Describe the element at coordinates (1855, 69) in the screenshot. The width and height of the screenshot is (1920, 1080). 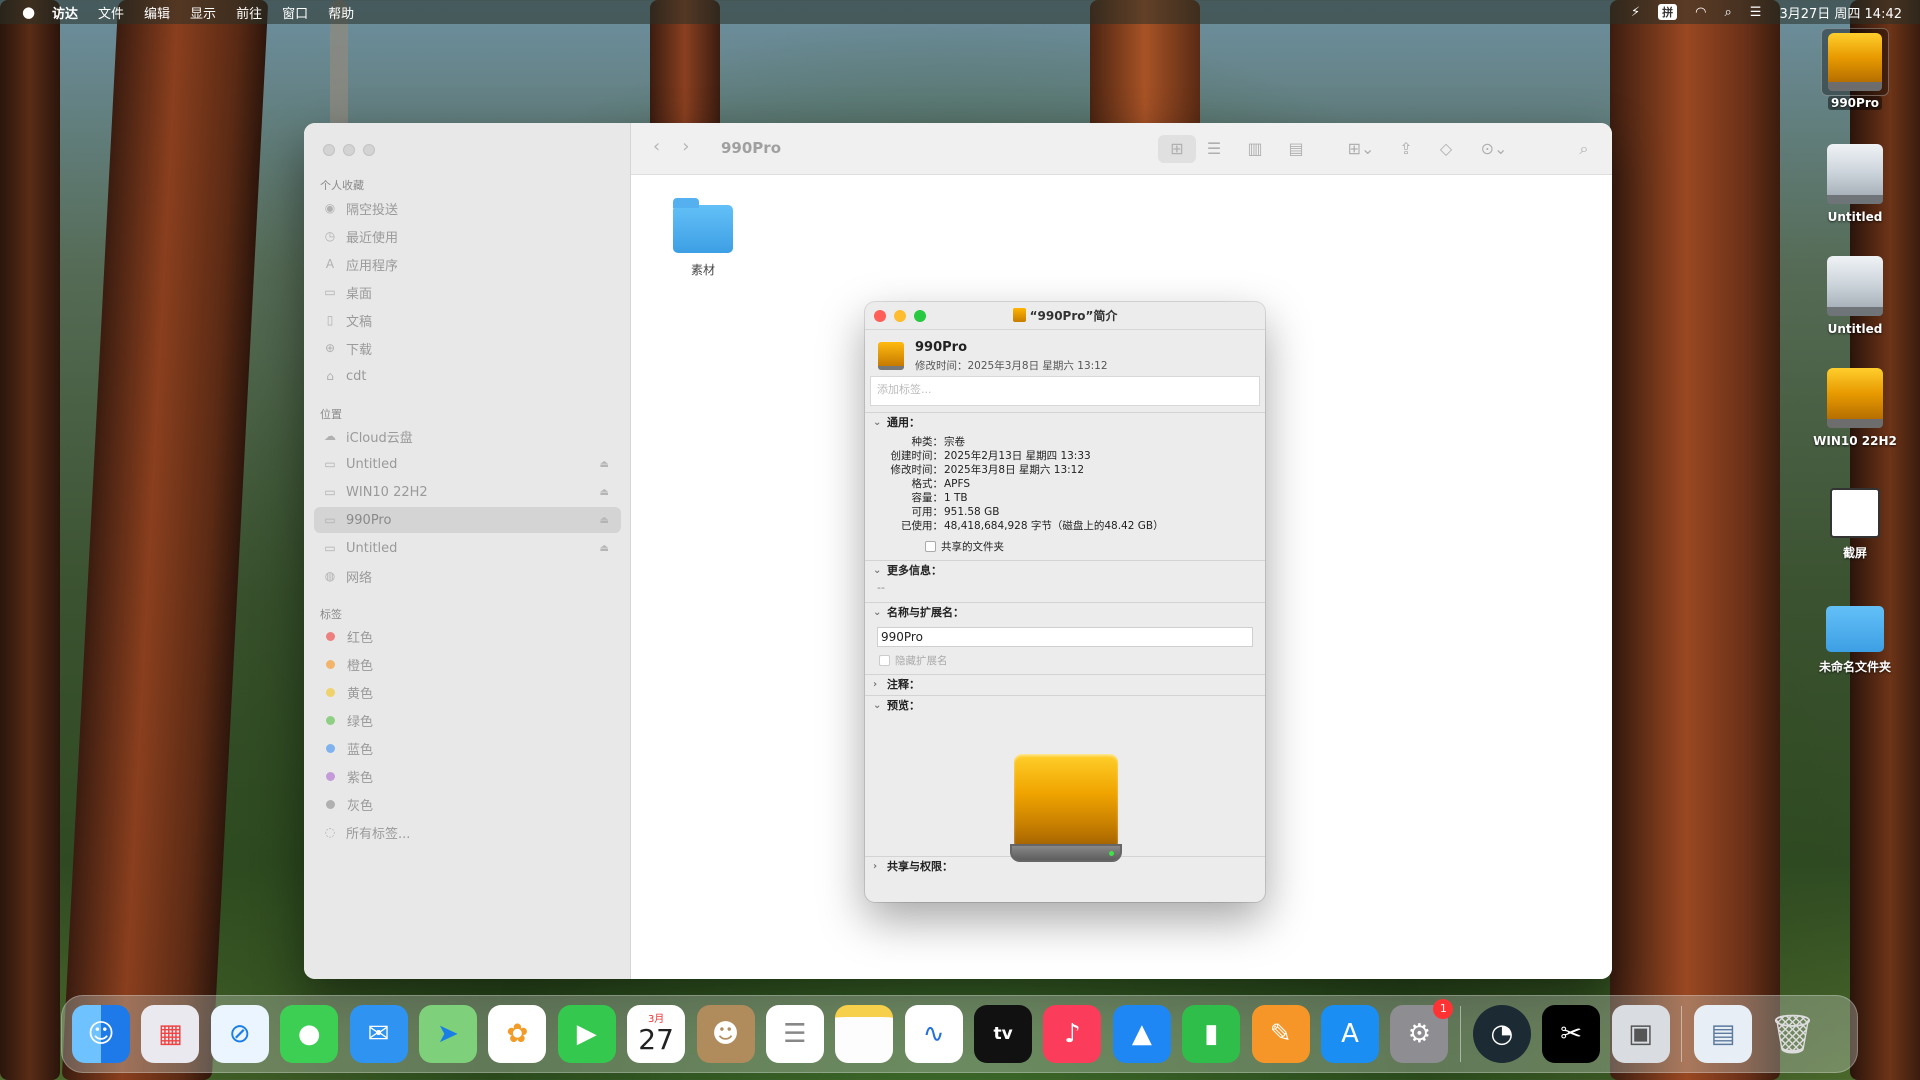
I see `desktop-item-990pro: 990Pro` at that location.